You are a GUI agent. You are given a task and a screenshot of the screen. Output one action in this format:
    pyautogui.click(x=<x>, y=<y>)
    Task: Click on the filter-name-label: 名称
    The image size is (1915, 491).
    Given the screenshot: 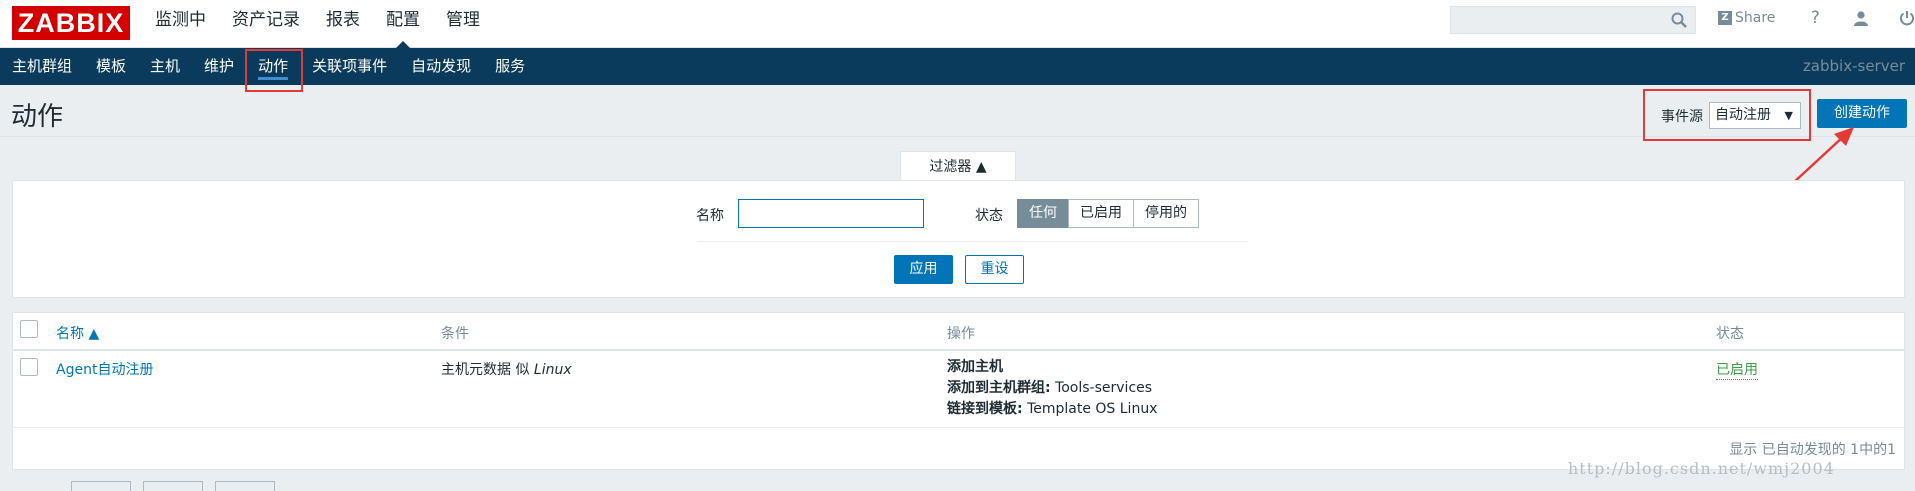 What is the action you would take?
    pyautogui.click(x=710, y=216)
    